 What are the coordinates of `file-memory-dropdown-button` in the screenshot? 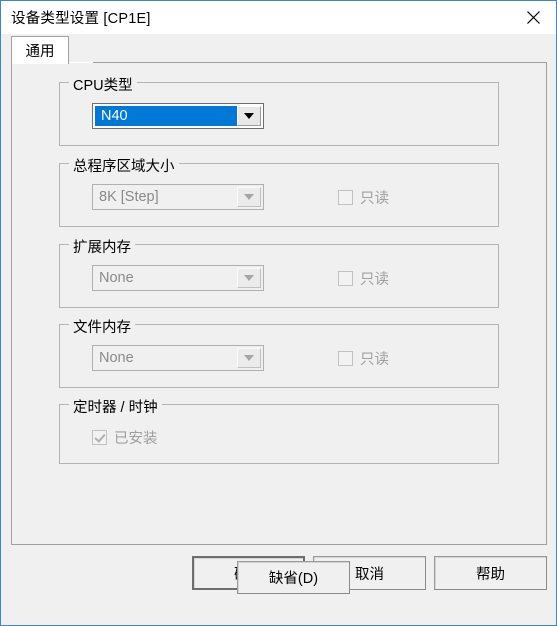 It's located at (249, 358).